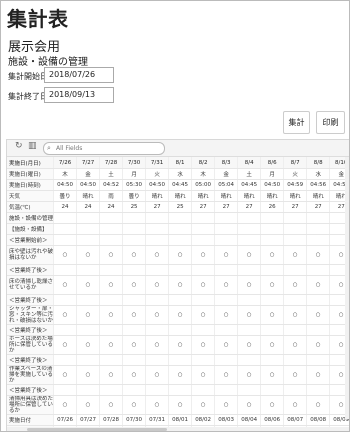 The height and width of the screenshot is (432, 350). Describe the element at coordinates (203, 185) in the screenshot. I see `table-cell: 05:00` at that location.